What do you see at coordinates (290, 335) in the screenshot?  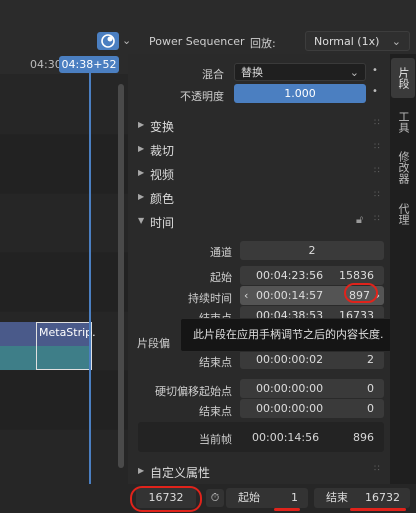 I see `tooltip: 此片段在应用手柄调节之后的内容长度.` at bounding box center [290, 335].